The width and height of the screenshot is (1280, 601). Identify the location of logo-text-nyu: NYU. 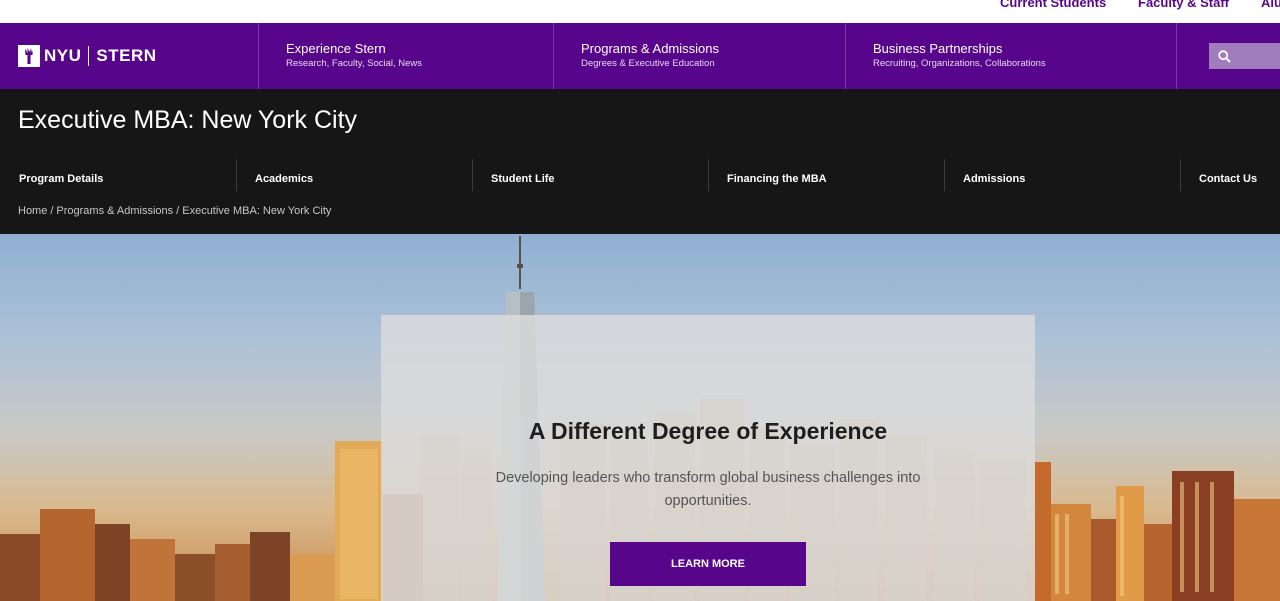
(63, 55).